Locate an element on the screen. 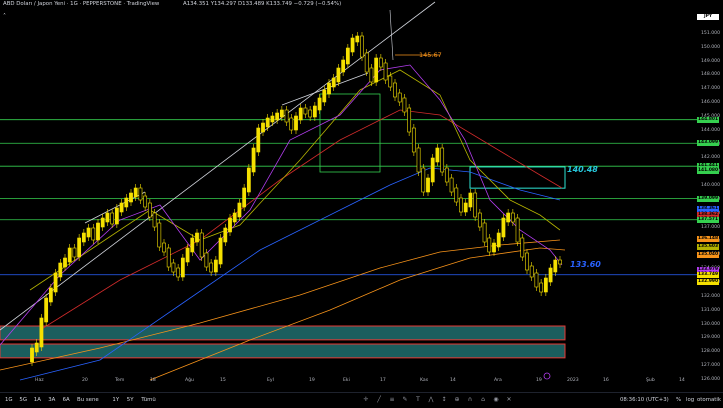  timeframe-button: Bu sene is located at coordinates (88, 400).